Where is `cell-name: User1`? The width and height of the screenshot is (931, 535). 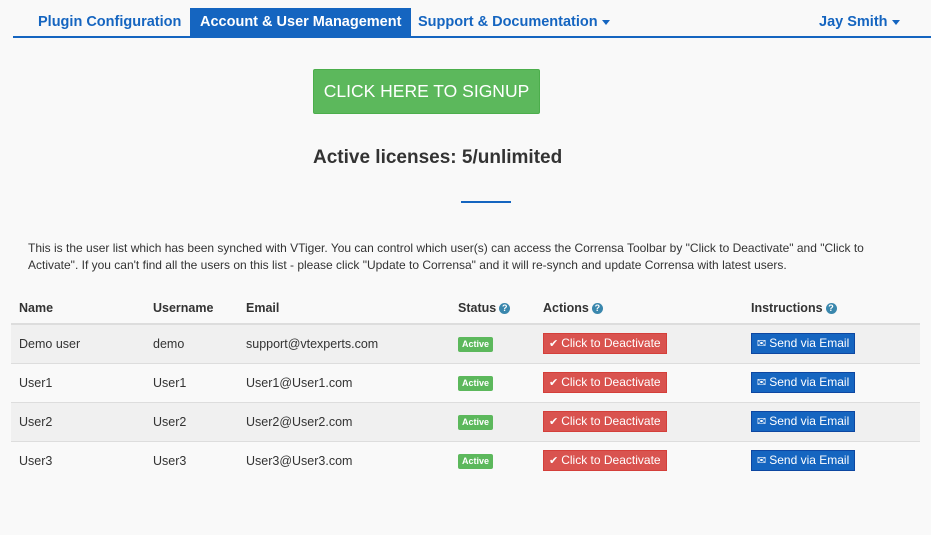 cell-name: User1 is located at coordinates (78, 382).